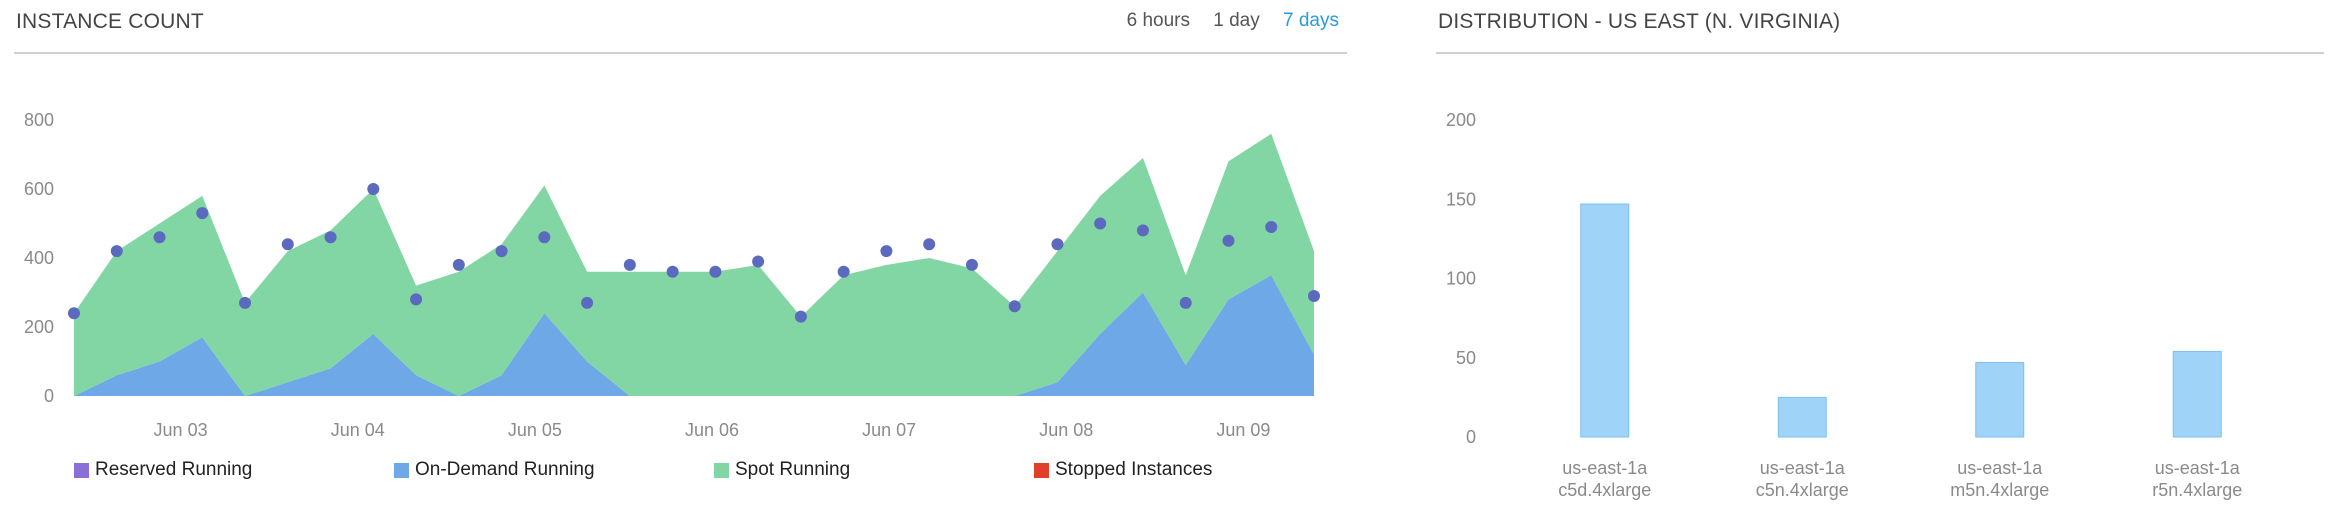 The height and width of the screenshot is (520, 2334). What do you see at coordinates (1466, 358) in the screenshot?
I see `y-tick-label: 50` at bounding box center [1466, 358].